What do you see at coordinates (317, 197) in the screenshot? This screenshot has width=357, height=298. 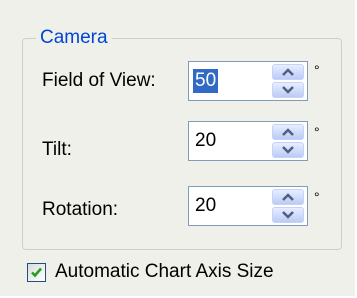 I see `rotation-unit: °` at bounding box center [317, 197].